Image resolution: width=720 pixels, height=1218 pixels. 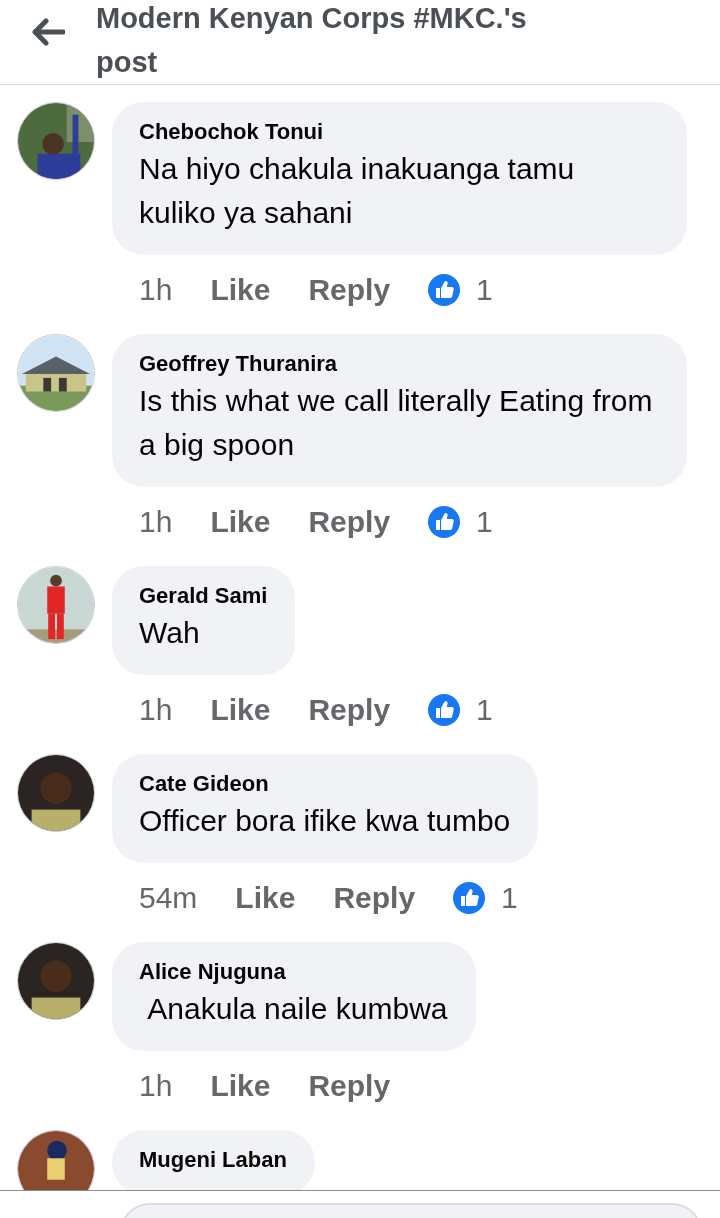 What do you see at coordinates (168, 898) in the screenshot?
I see `comment-time: 54m` at bounding box center [168, 898].